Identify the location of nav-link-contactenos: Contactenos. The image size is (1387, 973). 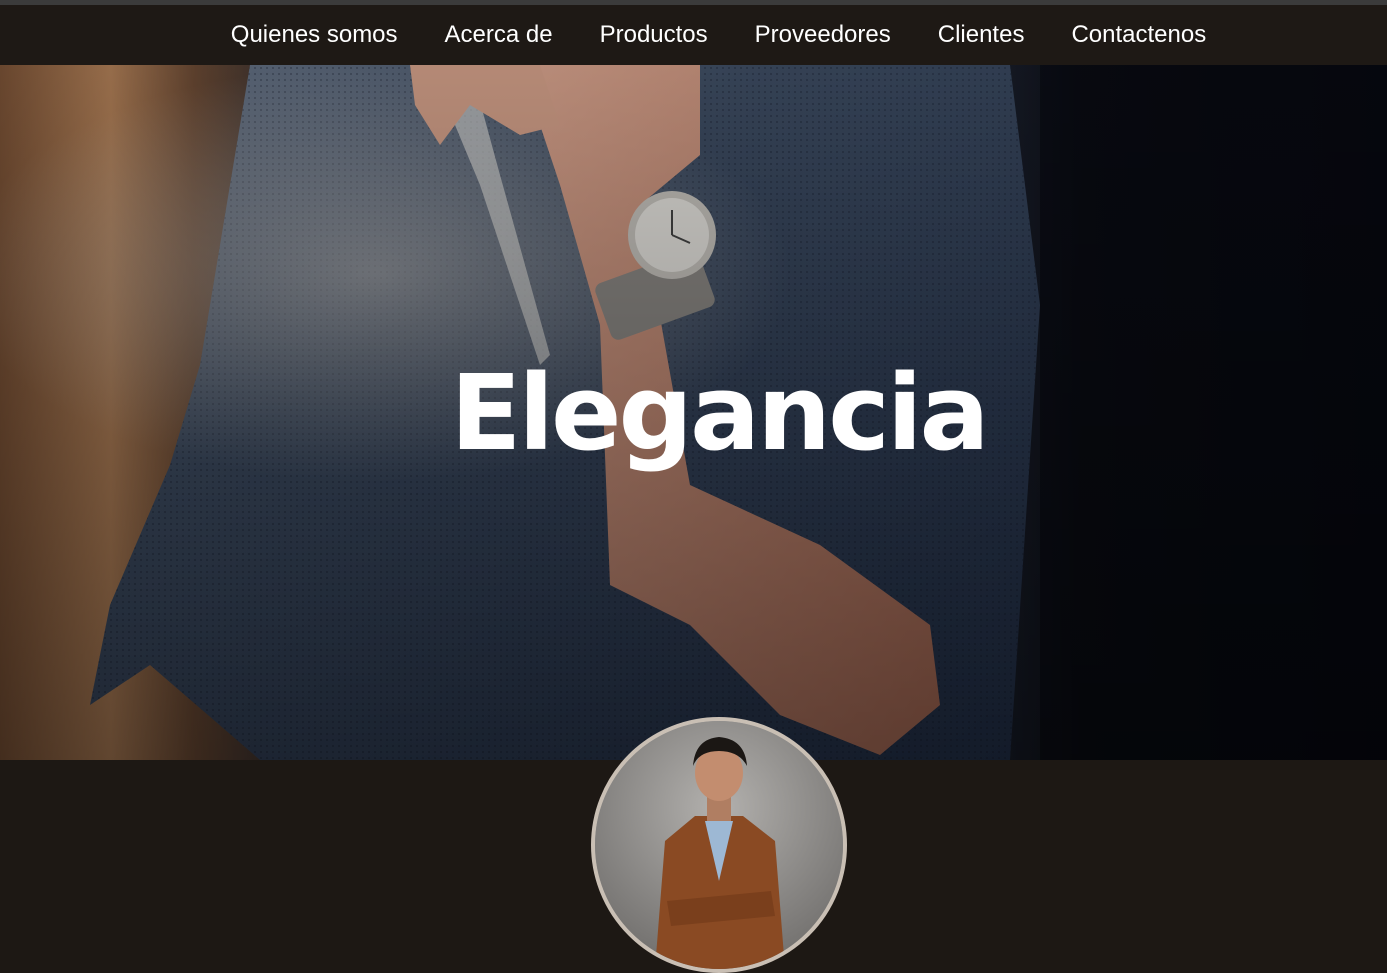
(1138, 34).